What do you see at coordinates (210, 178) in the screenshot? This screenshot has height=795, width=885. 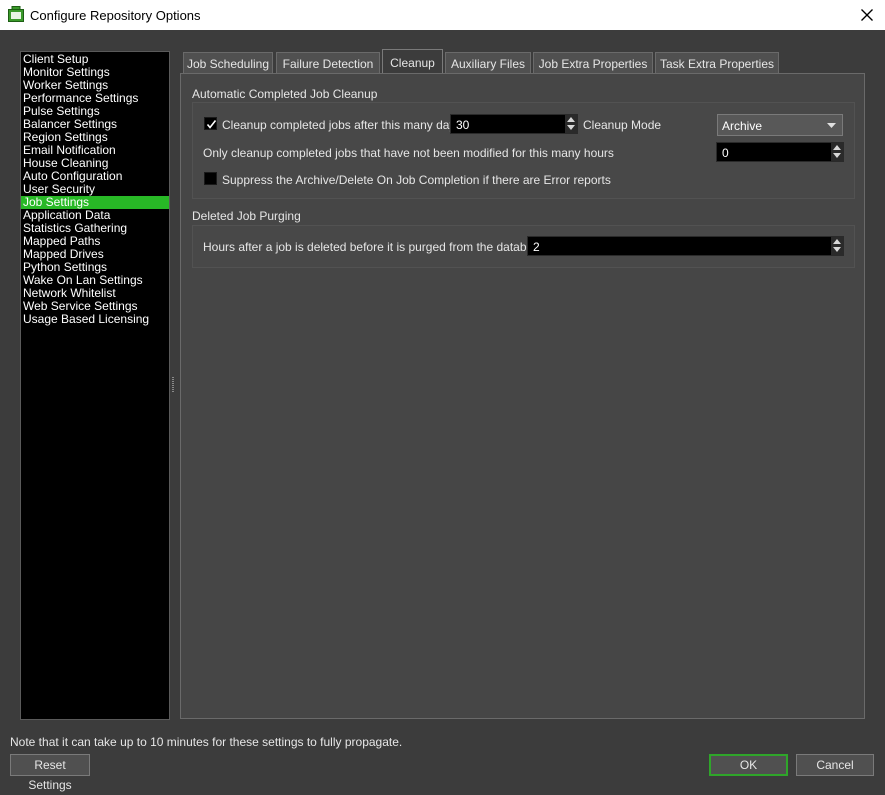 I see `suppress-archive-checkbox` at bounding box center [210, 178].